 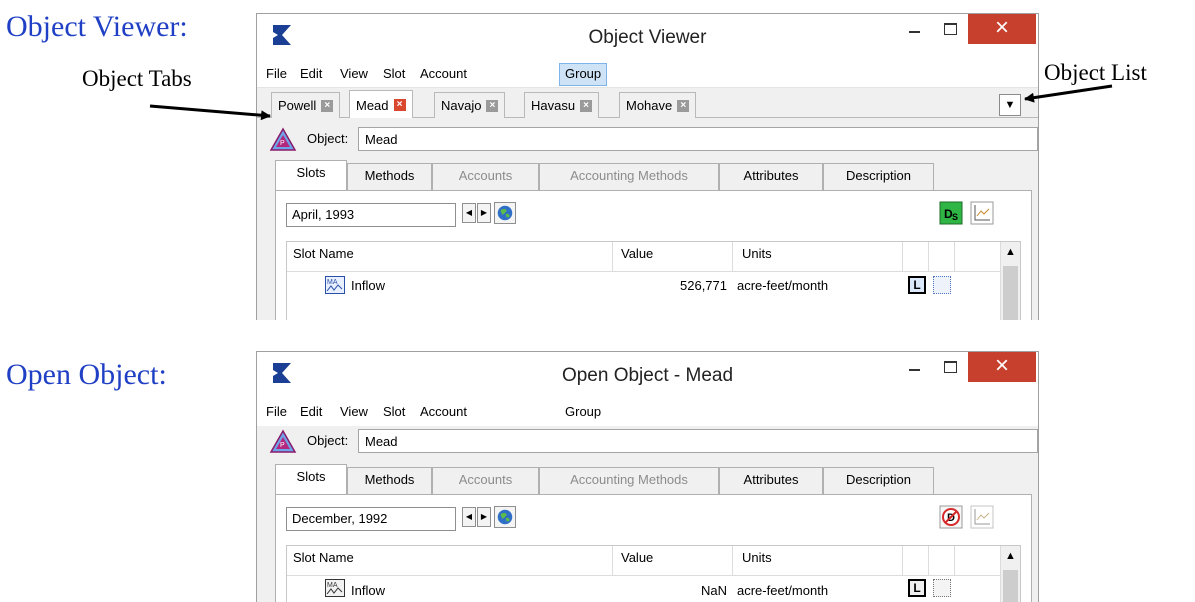 What do you see at coordinates (328, 138) in the screenshot?
I see `object-label: Object:` at bounding box center [328, 138].